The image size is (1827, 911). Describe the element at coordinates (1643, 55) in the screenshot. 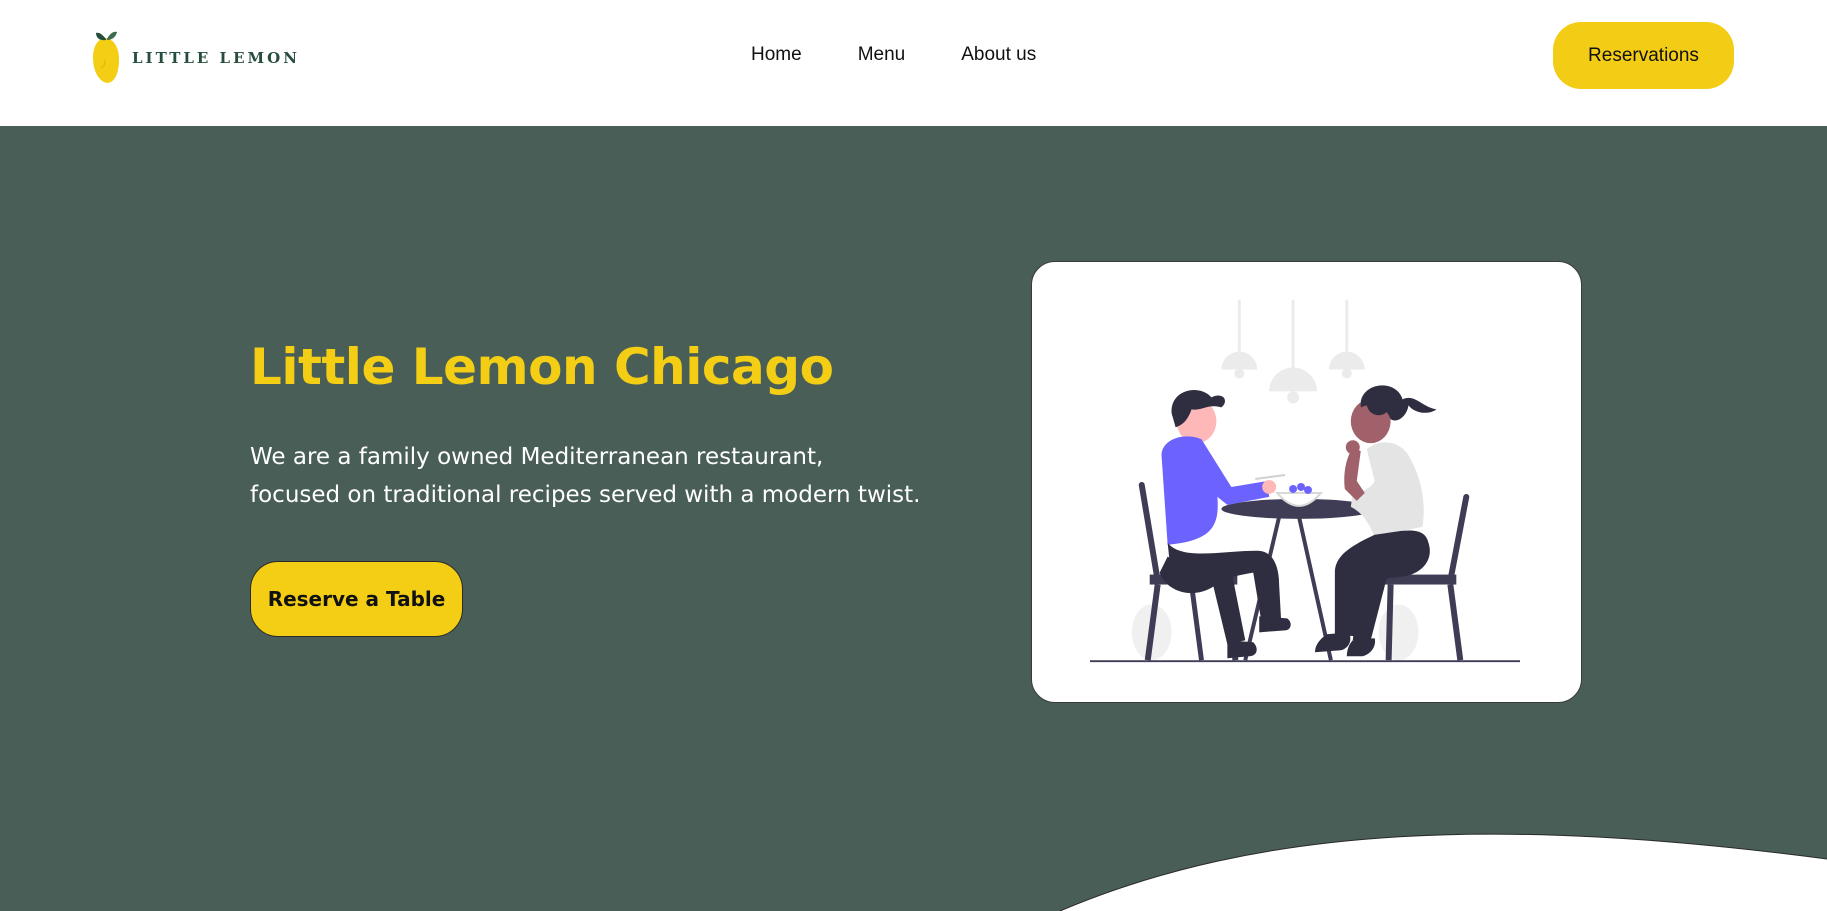

I see `reservations-button: Reservations` at that location.